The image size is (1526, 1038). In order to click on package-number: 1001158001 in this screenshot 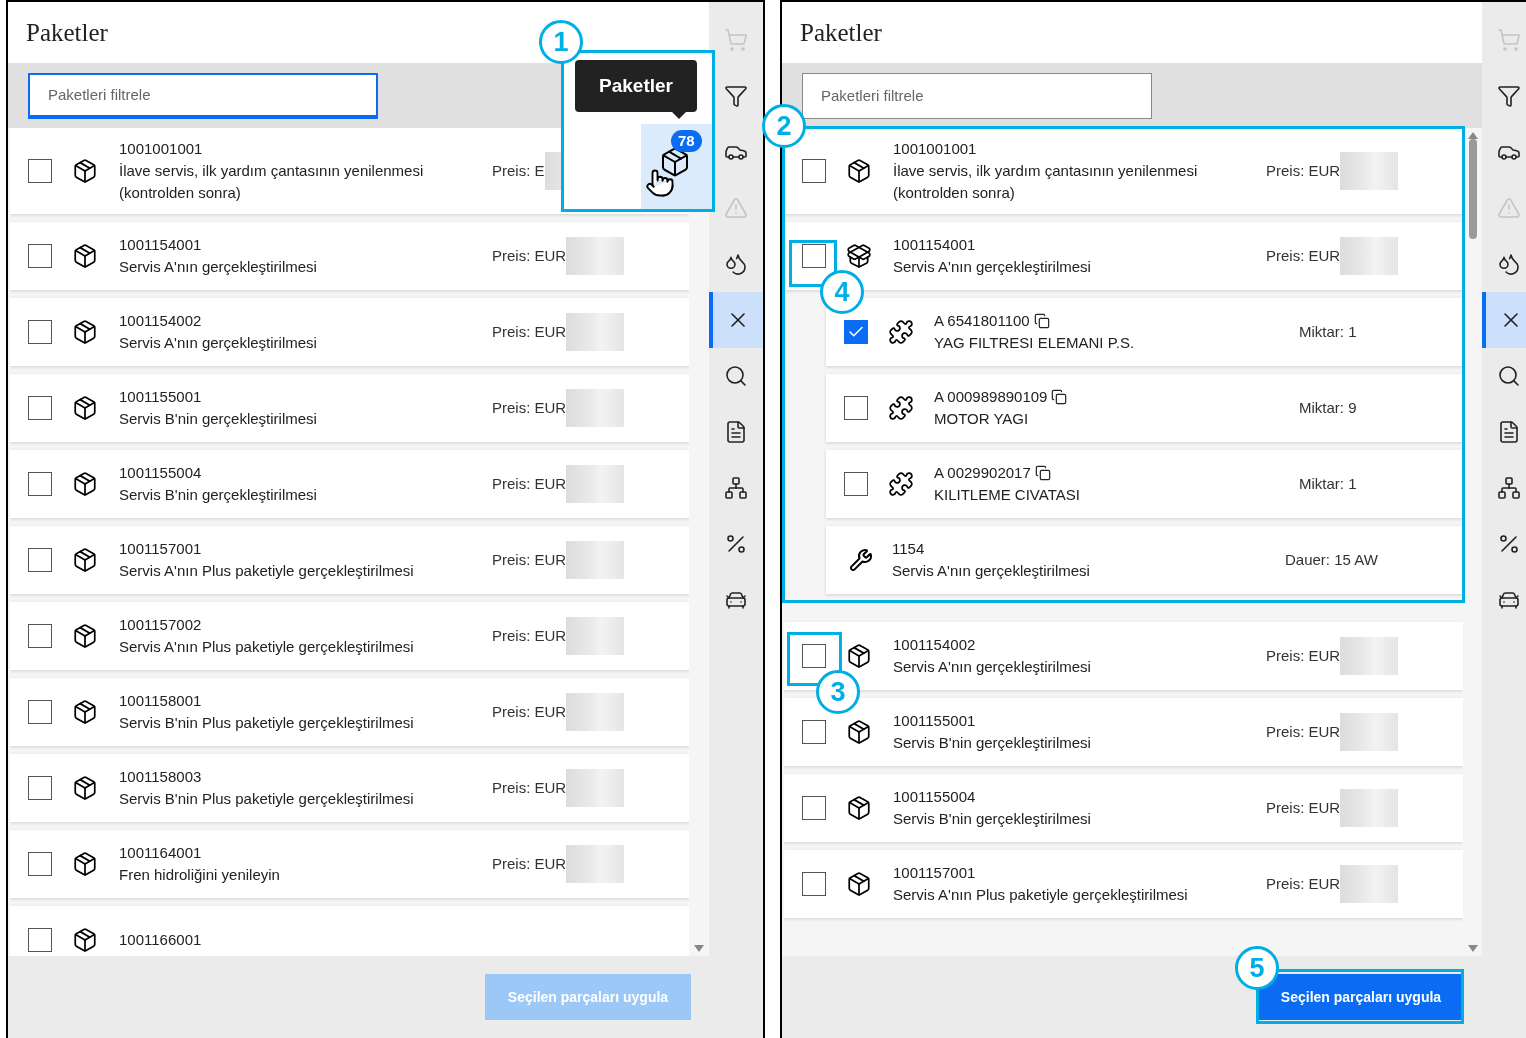, I will do `click(161, 701)`.